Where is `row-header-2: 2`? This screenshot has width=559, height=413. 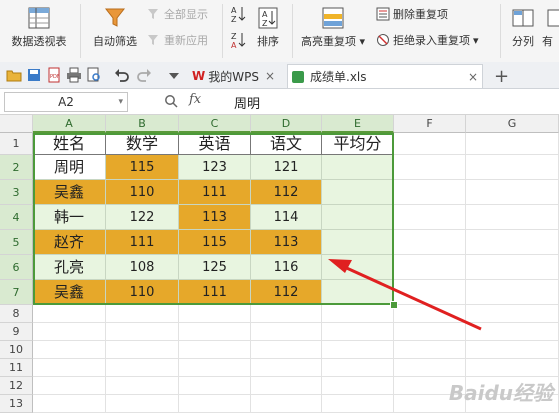
row-header-2: 2 is located at coordinates (16, 167).